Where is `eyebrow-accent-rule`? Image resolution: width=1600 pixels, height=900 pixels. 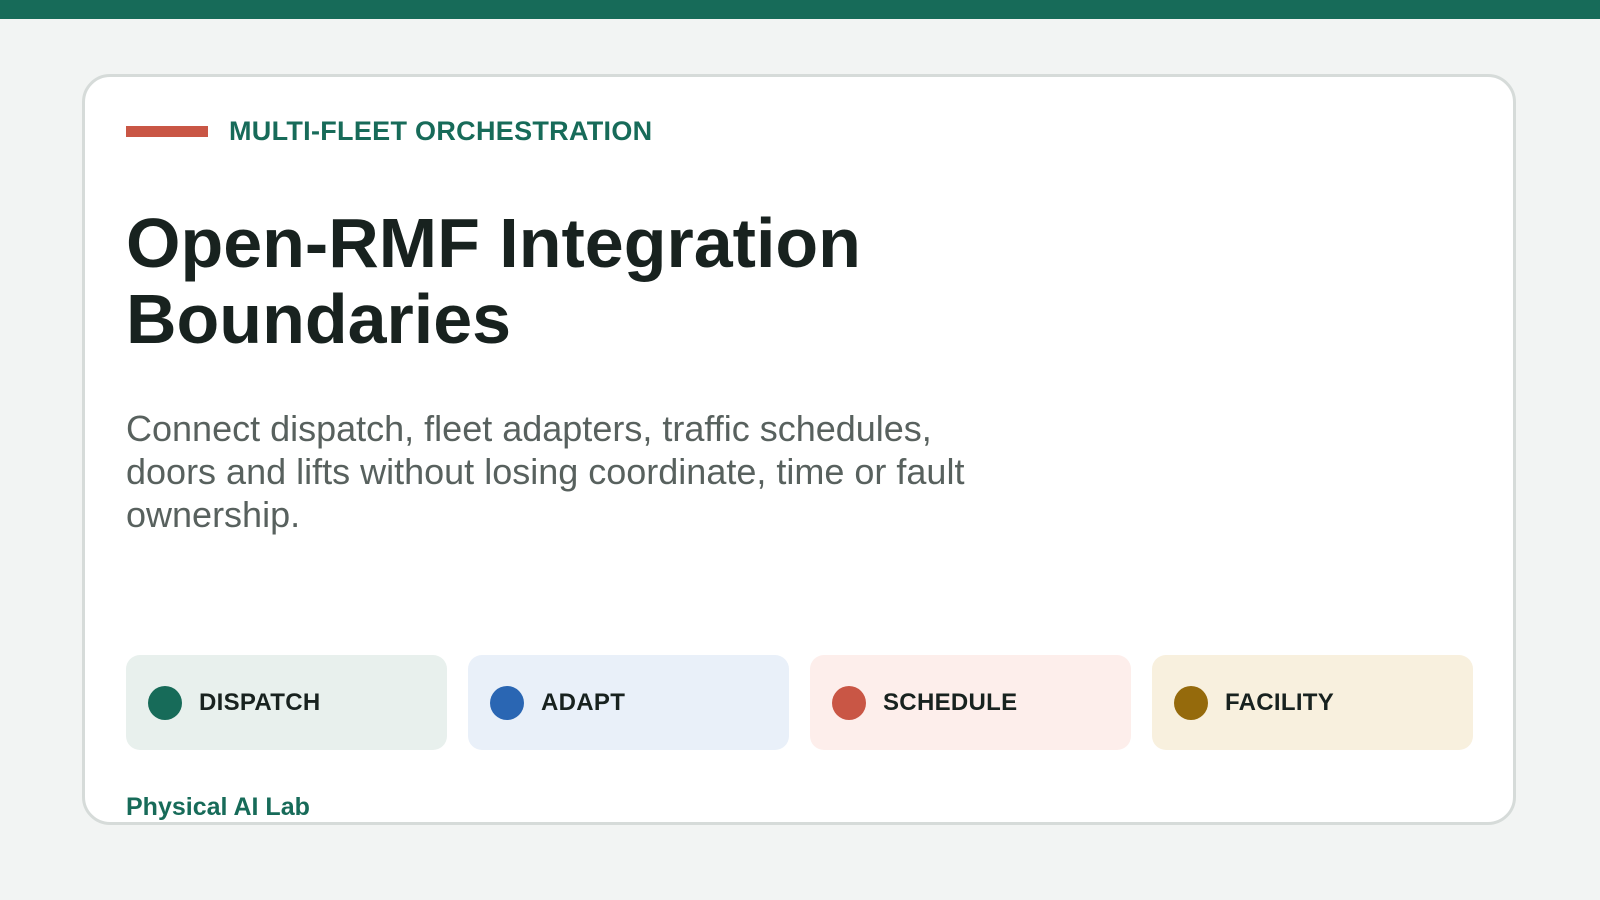 eyebrow-accent-rule is located at coordinates (167, 131).